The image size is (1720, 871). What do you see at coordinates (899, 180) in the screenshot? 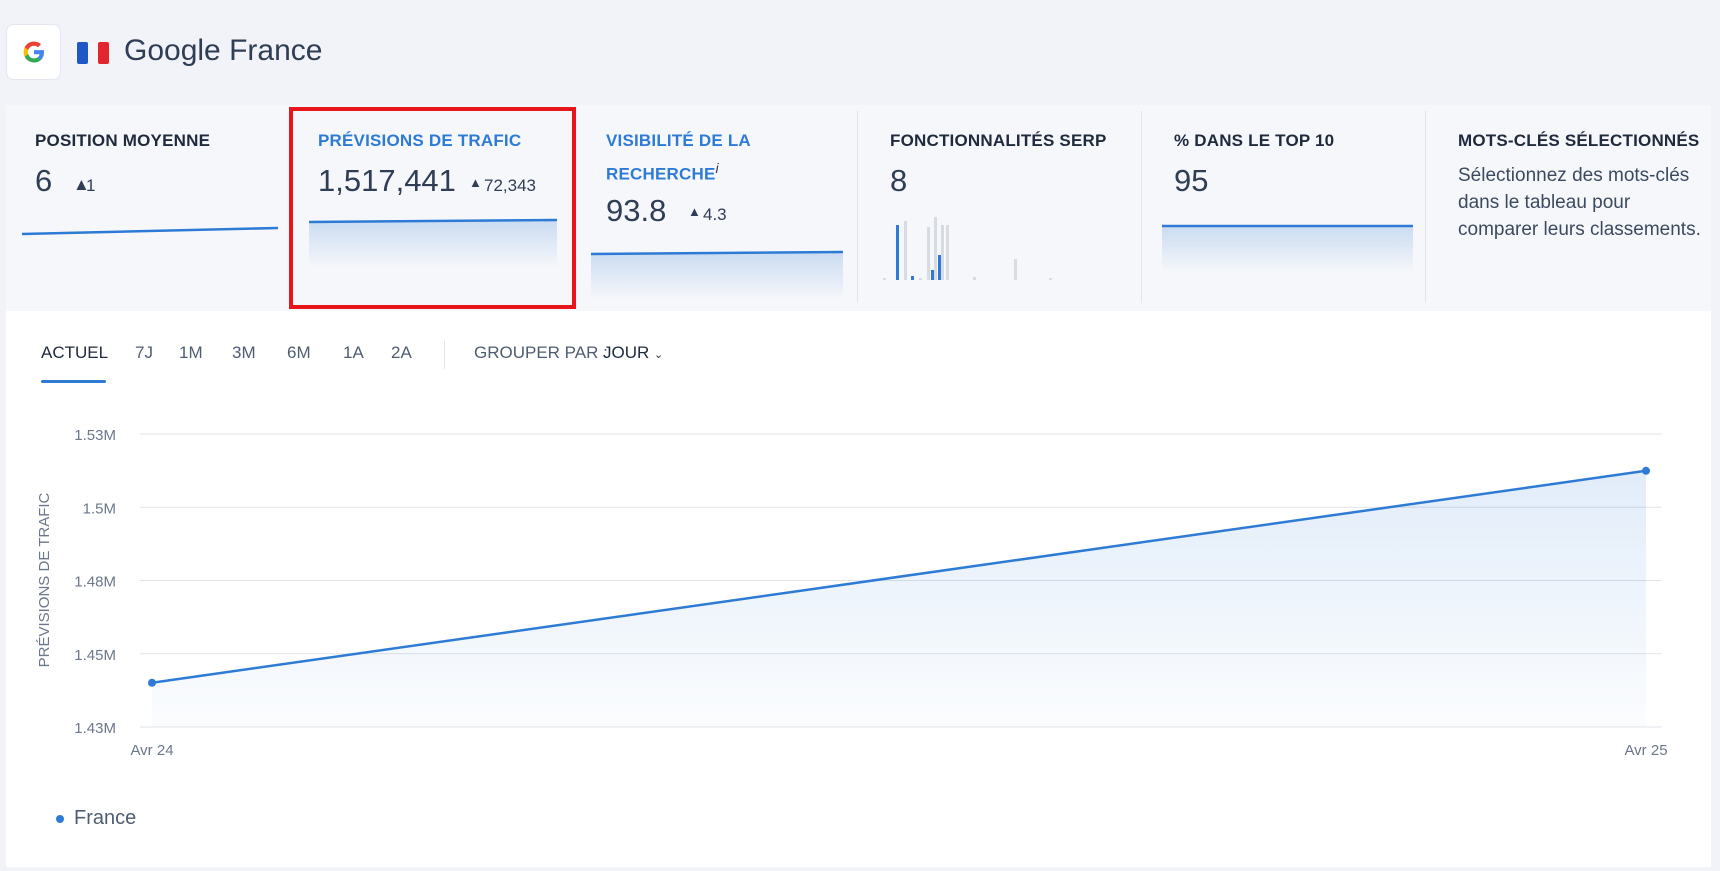
I see `card-value: 8` at bounding box center [899, 180].